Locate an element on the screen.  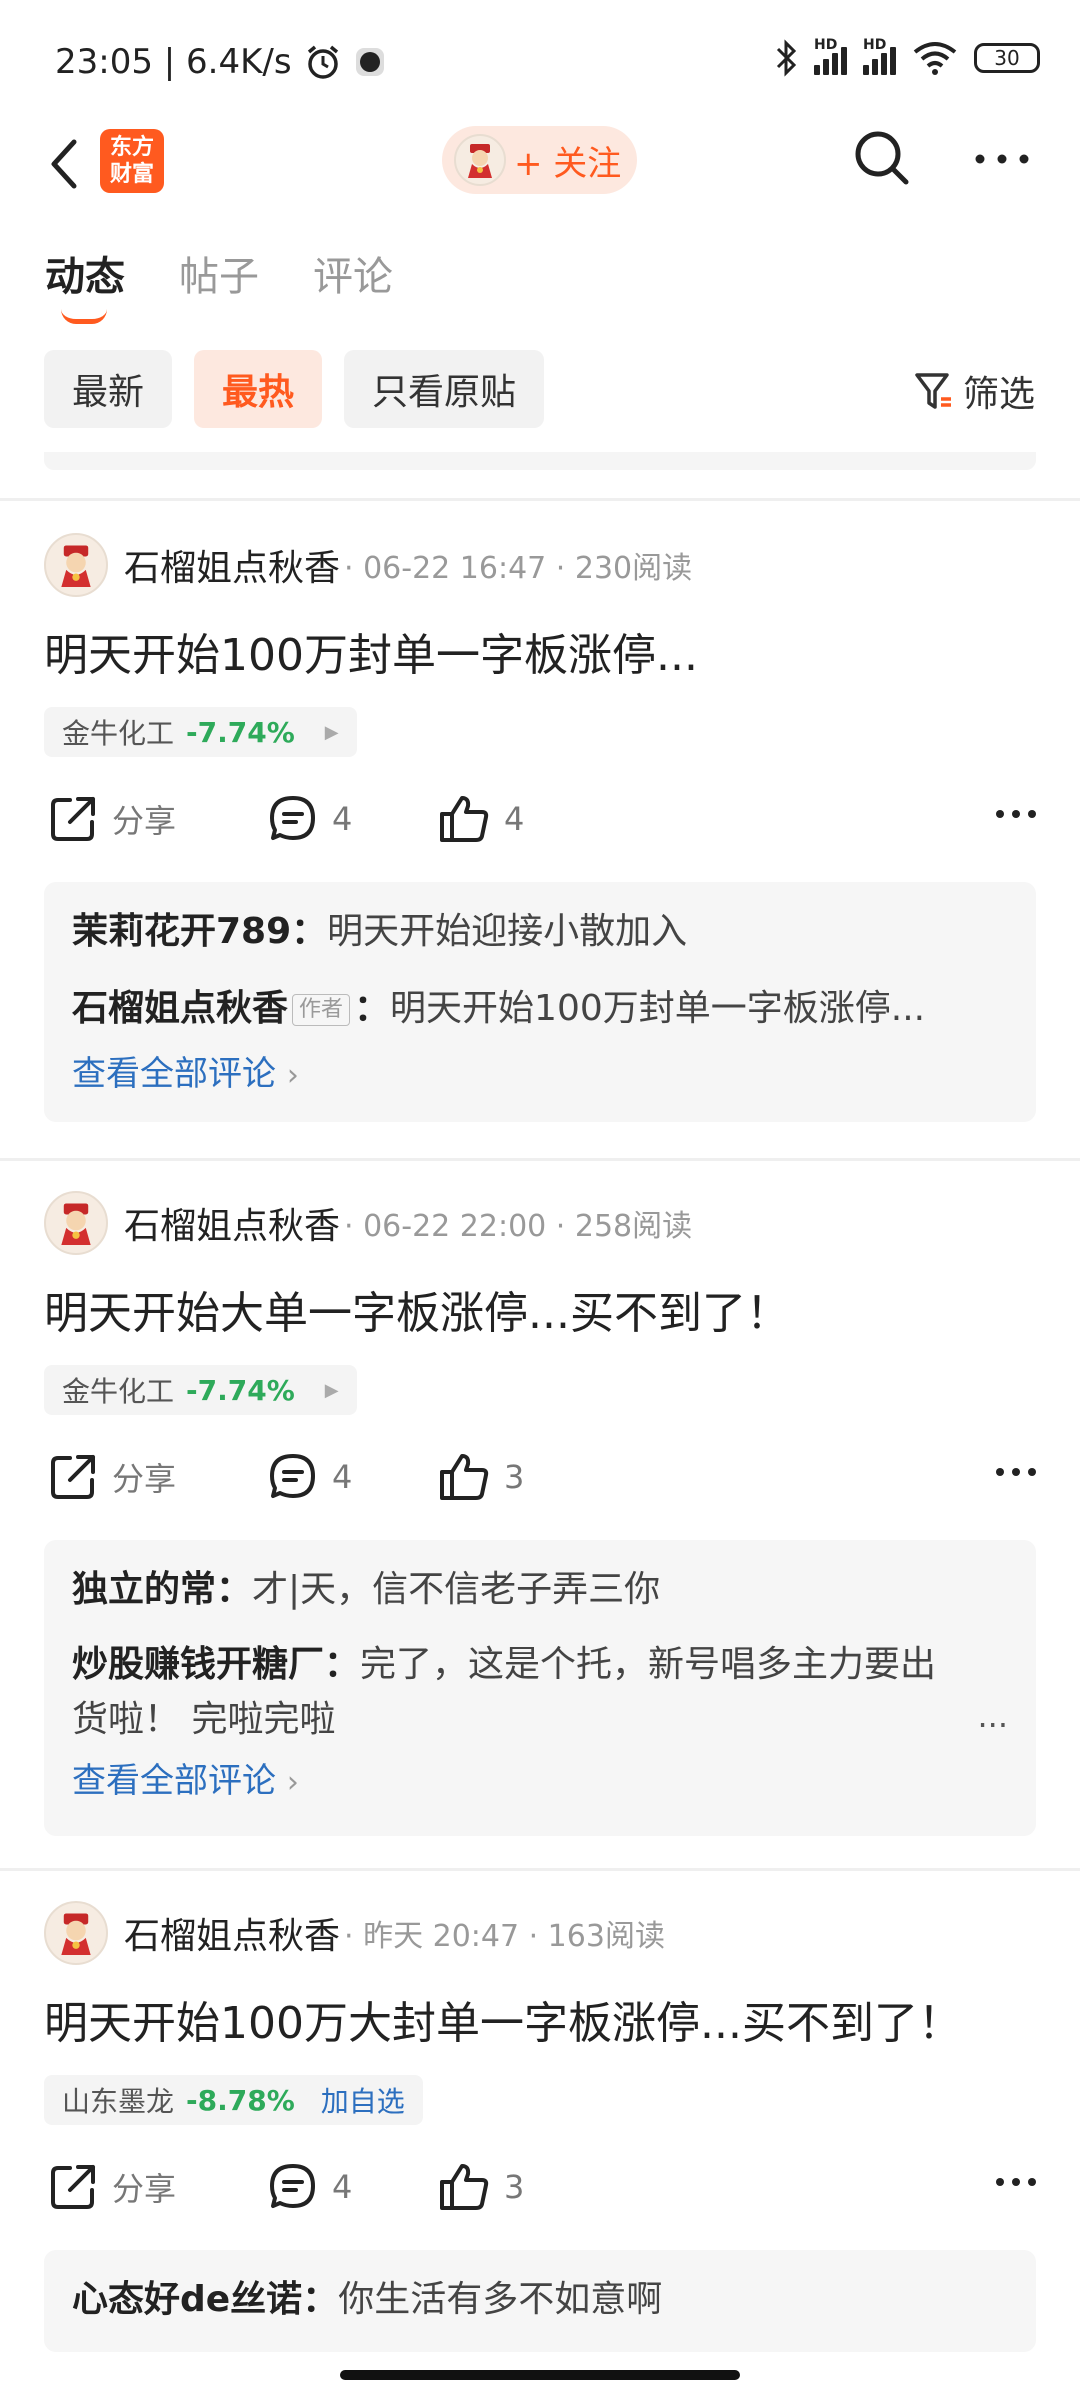
battery-icon: 30 is located at coordinates (1007, 58).